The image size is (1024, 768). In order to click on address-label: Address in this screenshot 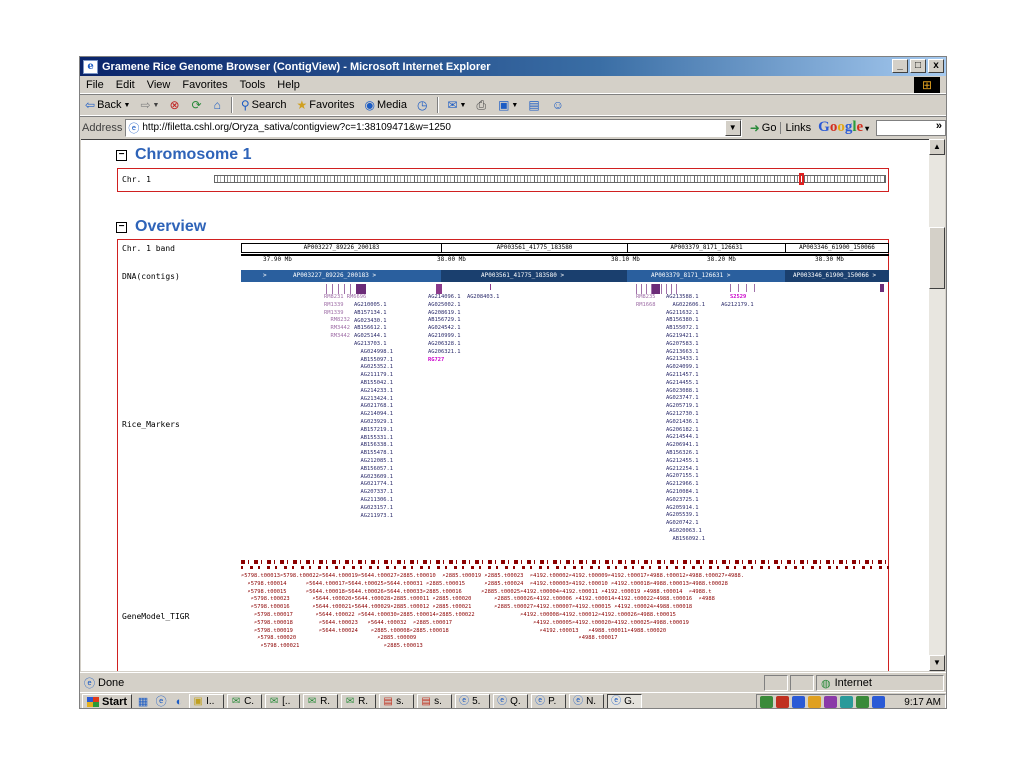, I will do `click(102, 127)`.